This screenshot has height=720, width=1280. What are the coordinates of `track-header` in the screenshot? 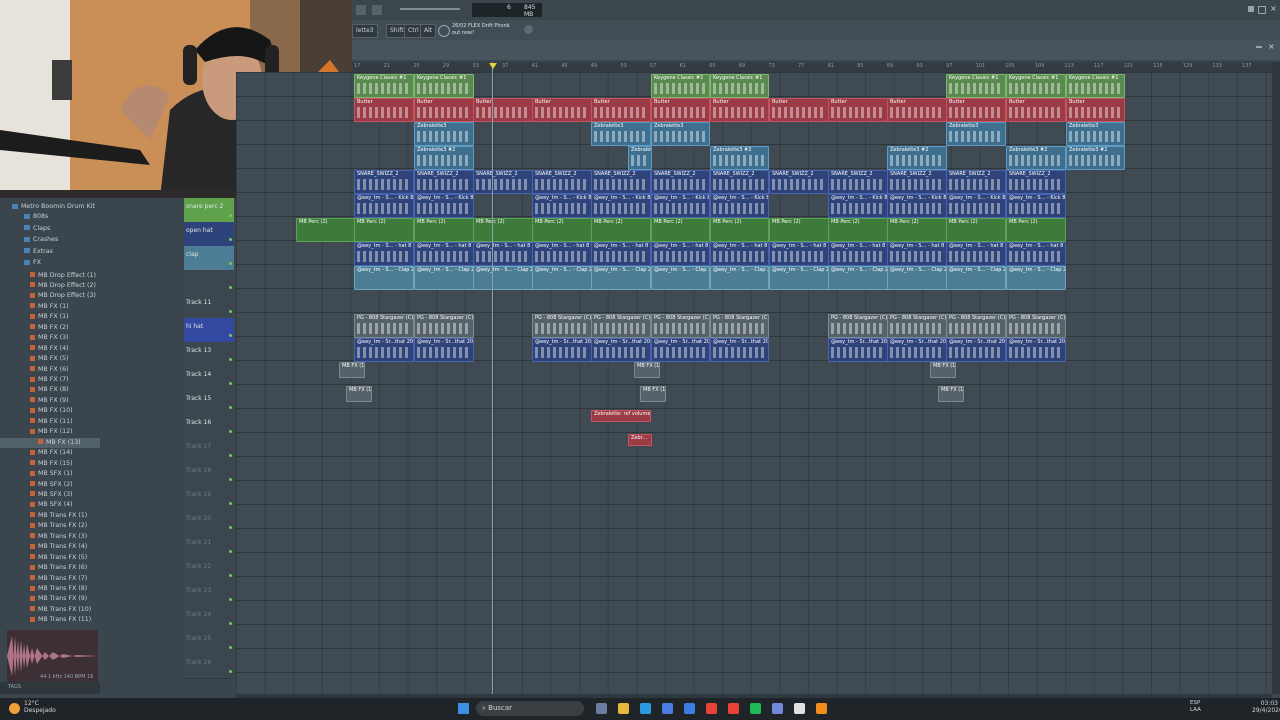 It's located at (209, 282).